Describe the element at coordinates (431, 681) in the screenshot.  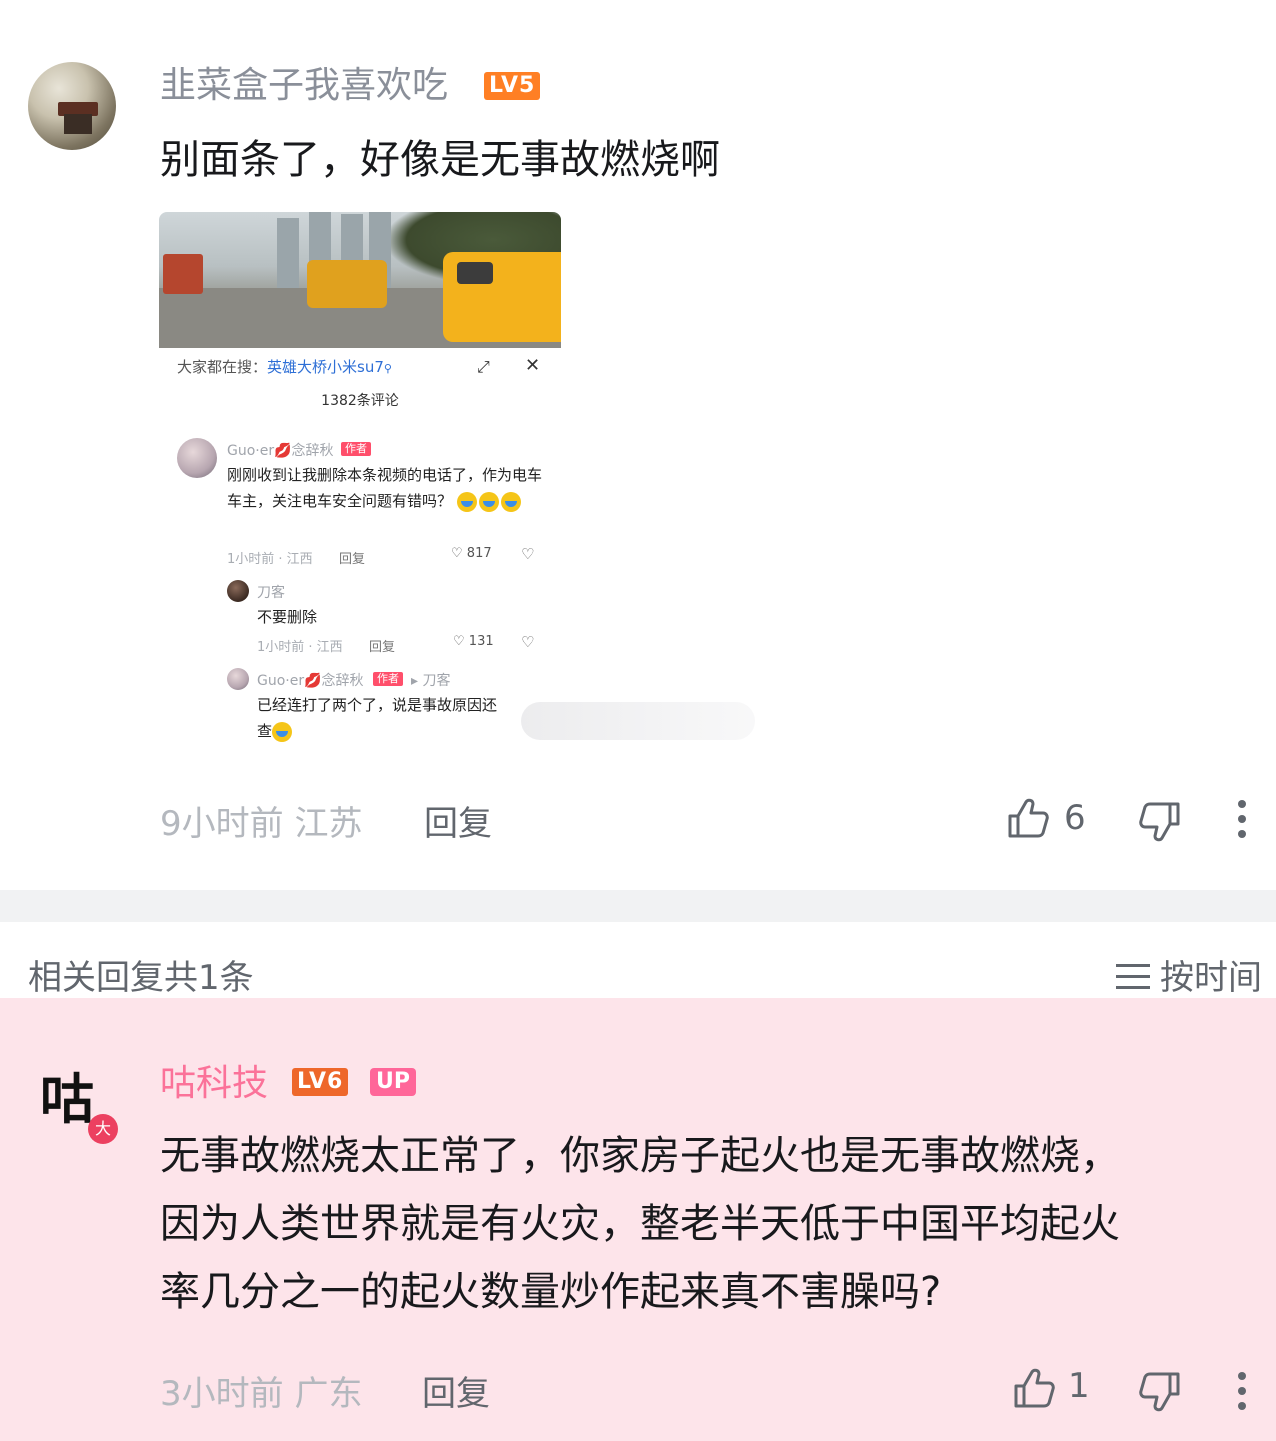
I see `reply-to: ▸ 刀客` at that location.